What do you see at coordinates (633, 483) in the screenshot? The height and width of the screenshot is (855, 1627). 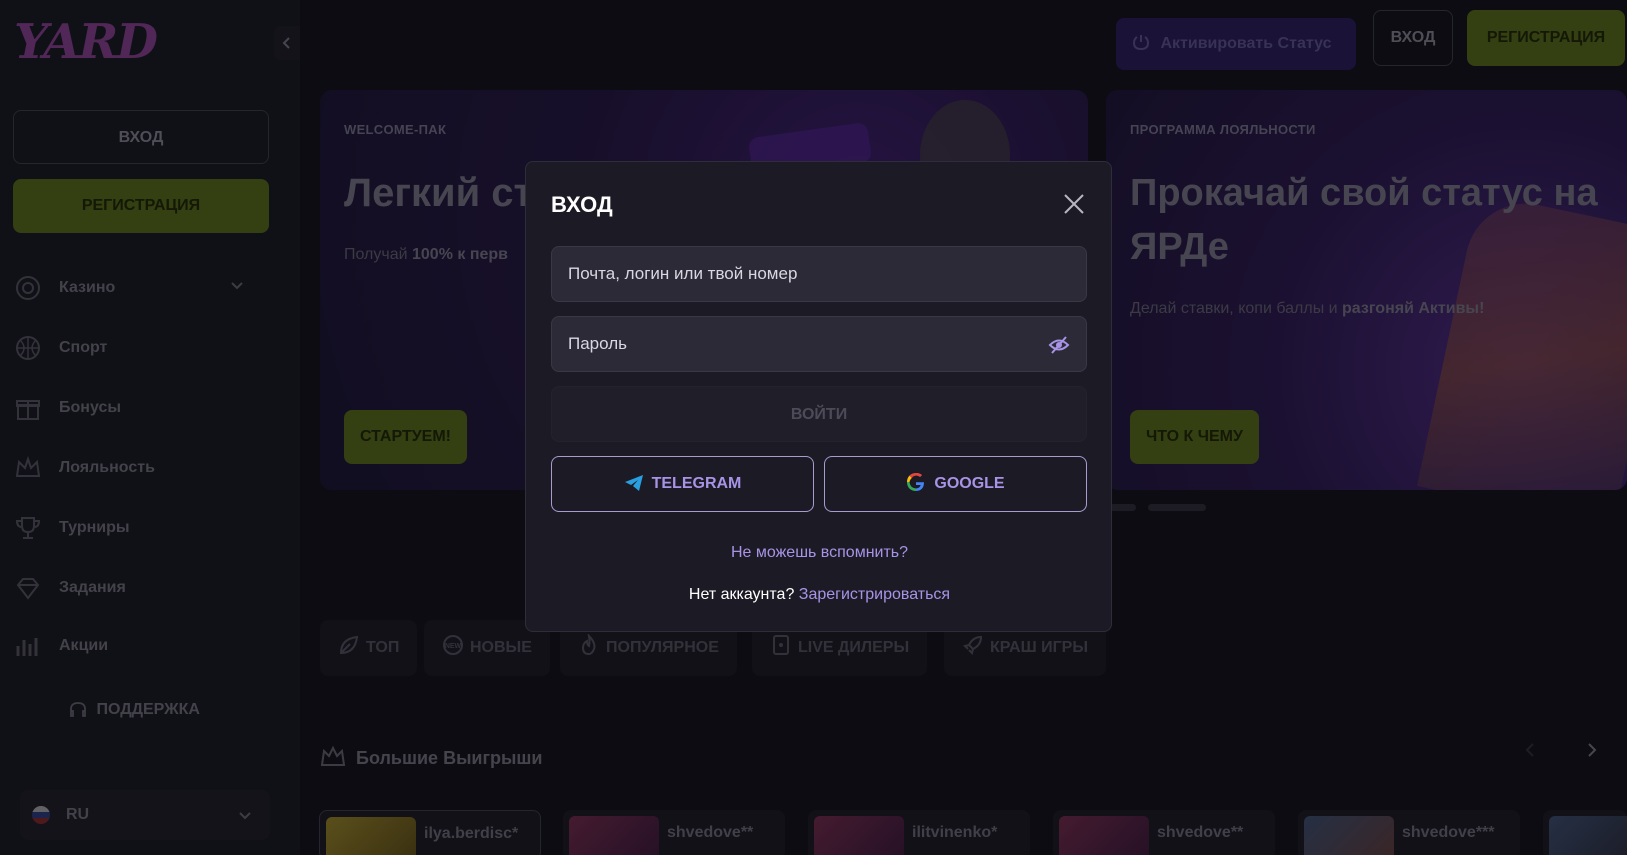 I see `telegram-icon` at bounding box center [633, 483].